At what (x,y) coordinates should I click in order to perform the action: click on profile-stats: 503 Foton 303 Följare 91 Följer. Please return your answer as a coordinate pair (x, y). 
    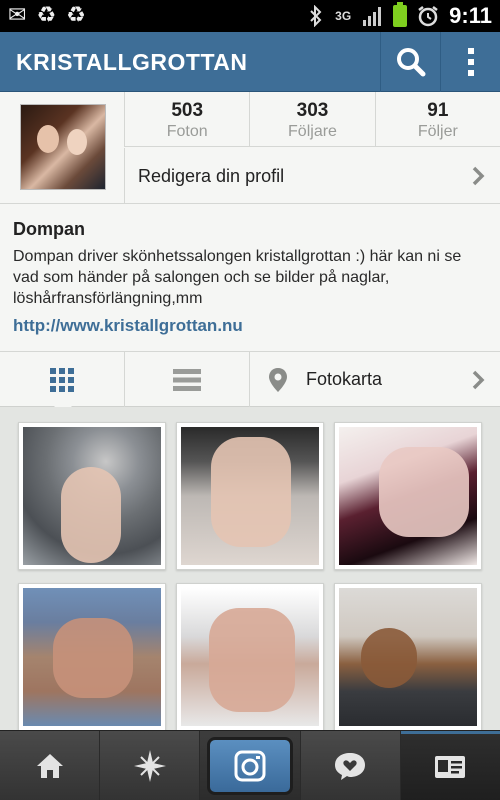
    Looking at the image, I should click on (312, 119).